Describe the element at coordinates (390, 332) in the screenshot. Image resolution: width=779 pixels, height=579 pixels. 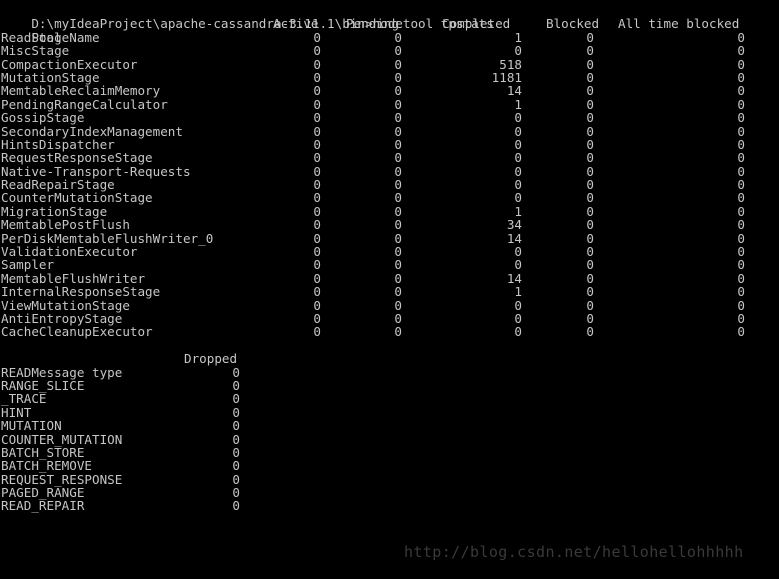
I see `table-row: CacheCleanupExecutor 0 0 0 0 0` at that location.